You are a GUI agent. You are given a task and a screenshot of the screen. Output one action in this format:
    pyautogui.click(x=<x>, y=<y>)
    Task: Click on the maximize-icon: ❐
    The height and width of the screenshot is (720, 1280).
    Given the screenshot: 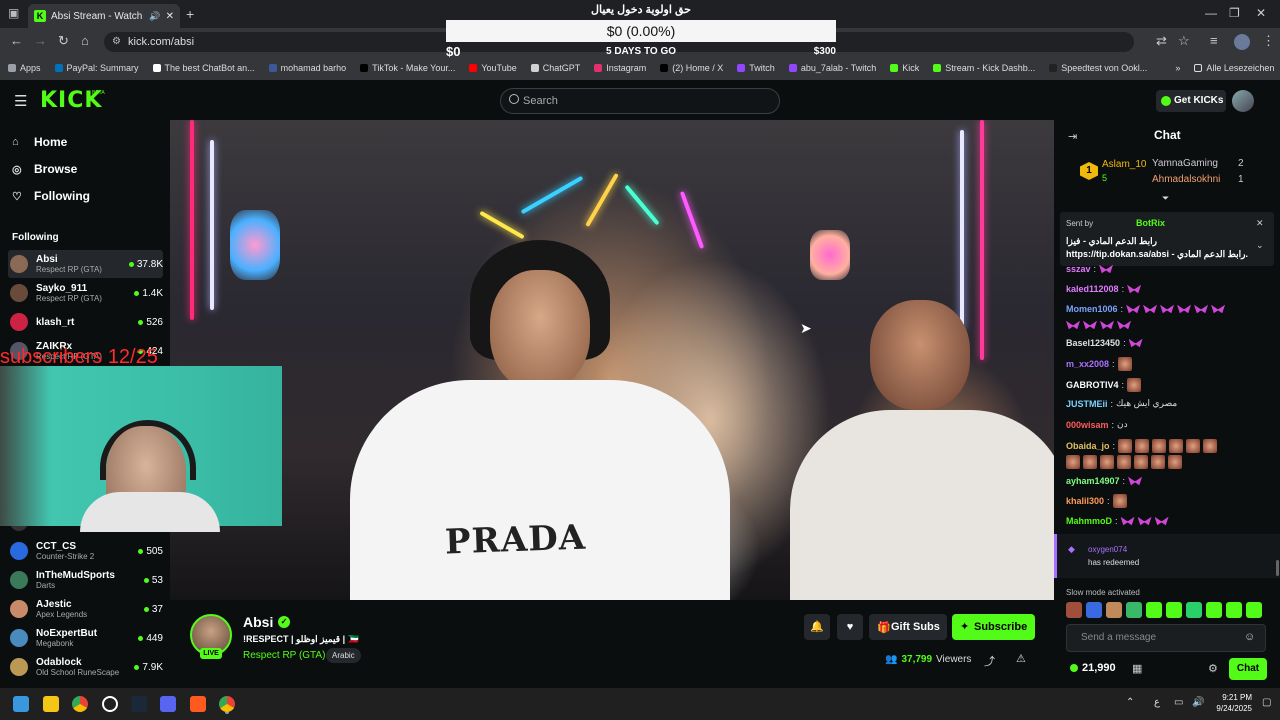 What is the action you would take?
    pyautogui.click(x=1234, y=13)
    